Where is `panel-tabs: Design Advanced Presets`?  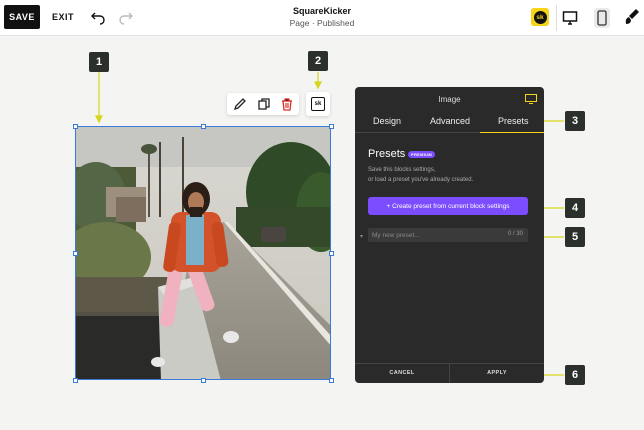 panel-tabs: Design Advanced Presets is located at coordinates (449, 122).